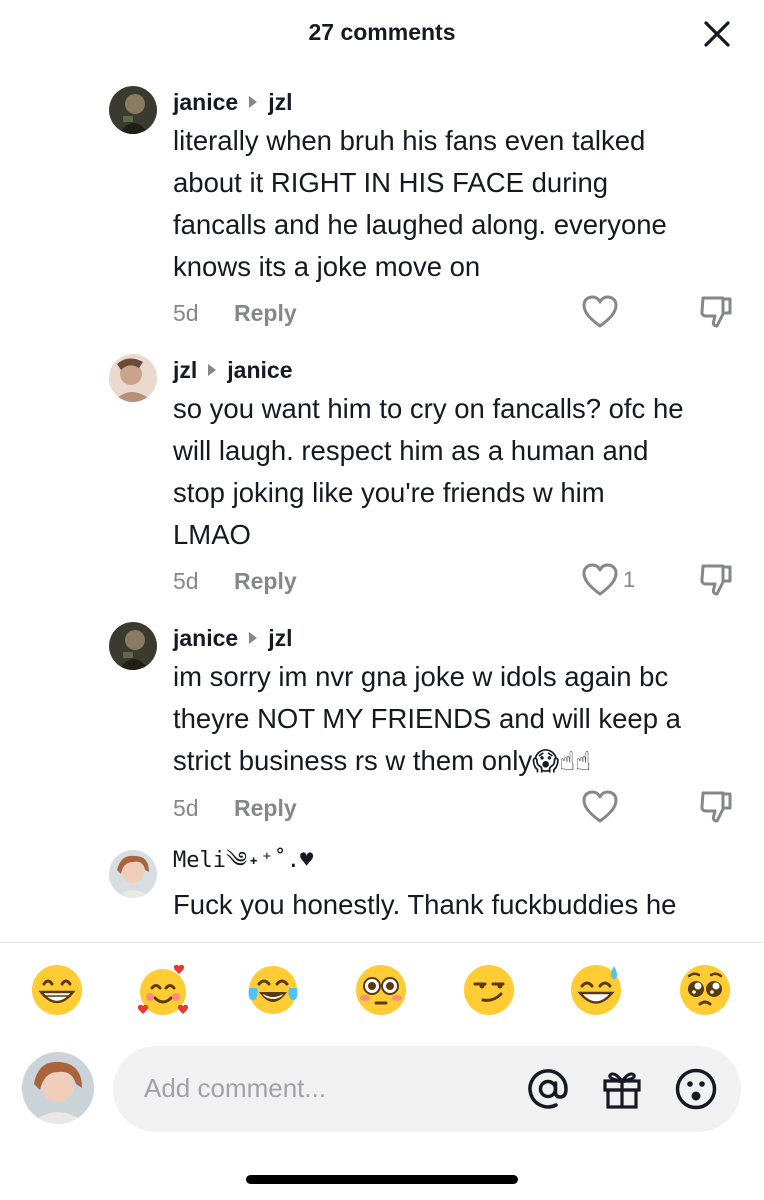 Image resolution: width=764 pixels, height=1200 pixels. I want to click on emoji-picker-button, so click(696, 1089).